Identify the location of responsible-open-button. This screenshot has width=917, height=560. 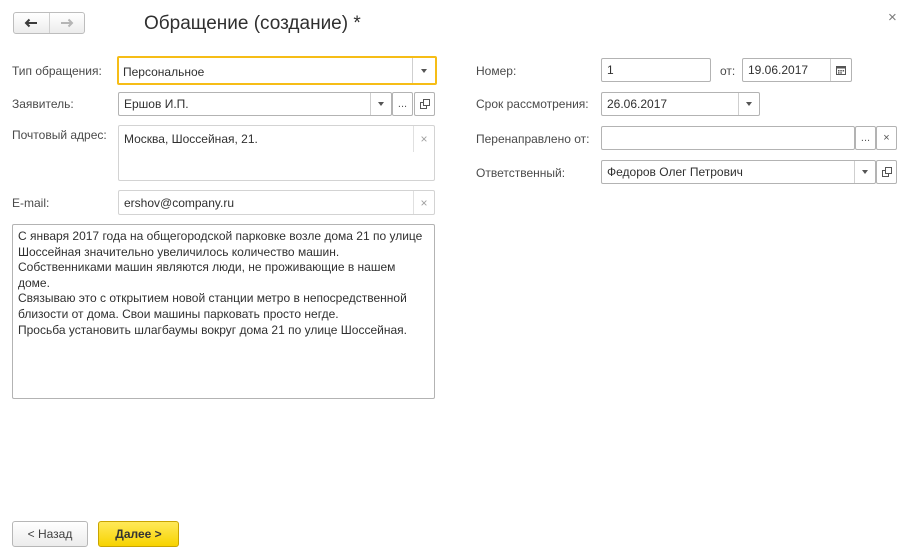
(886, 172).